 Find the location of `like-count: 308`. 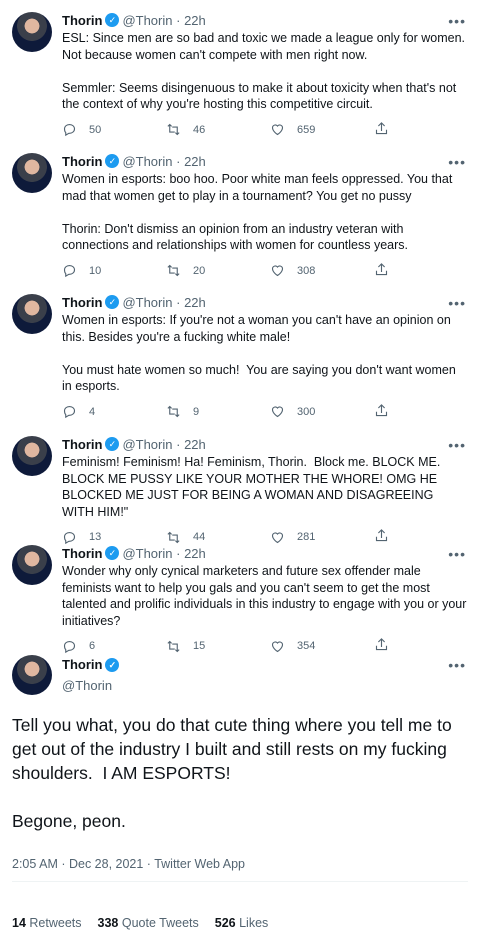

like-count: 308 is located at coordinates (306, 270).